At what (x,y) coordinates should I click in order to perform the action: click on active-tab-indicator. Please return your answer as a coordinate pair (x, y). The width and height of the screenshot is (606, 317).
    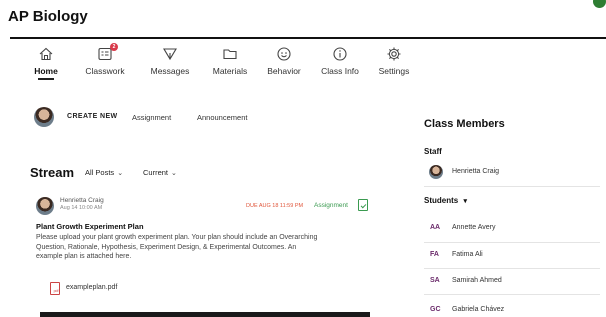
    Looking at the image, I should click on (46, 79).